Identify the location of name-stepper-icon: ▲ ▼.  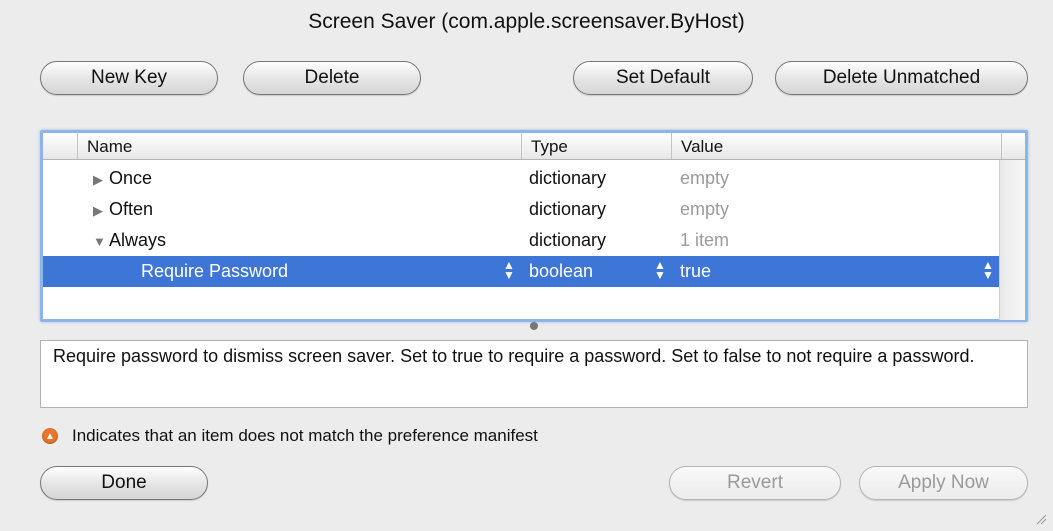
(509, 270).